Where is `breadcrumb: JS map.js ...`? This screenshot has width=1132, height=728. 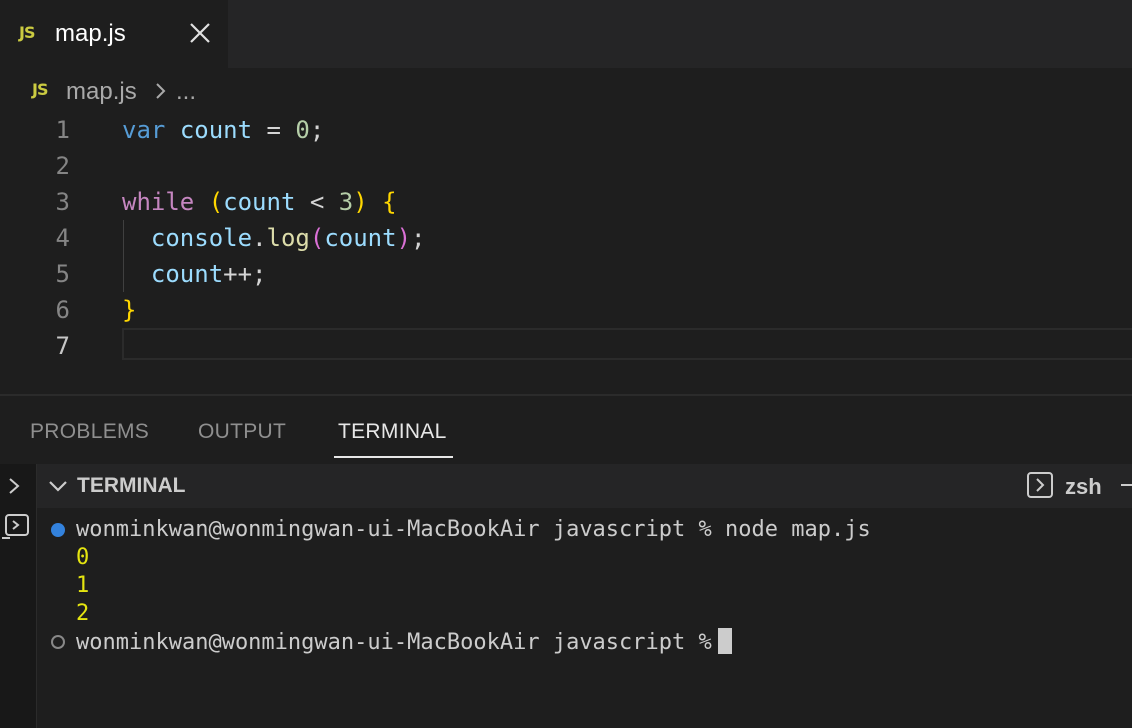 breadcrumb: JS map.js ... is located at coordinates (566, 90).